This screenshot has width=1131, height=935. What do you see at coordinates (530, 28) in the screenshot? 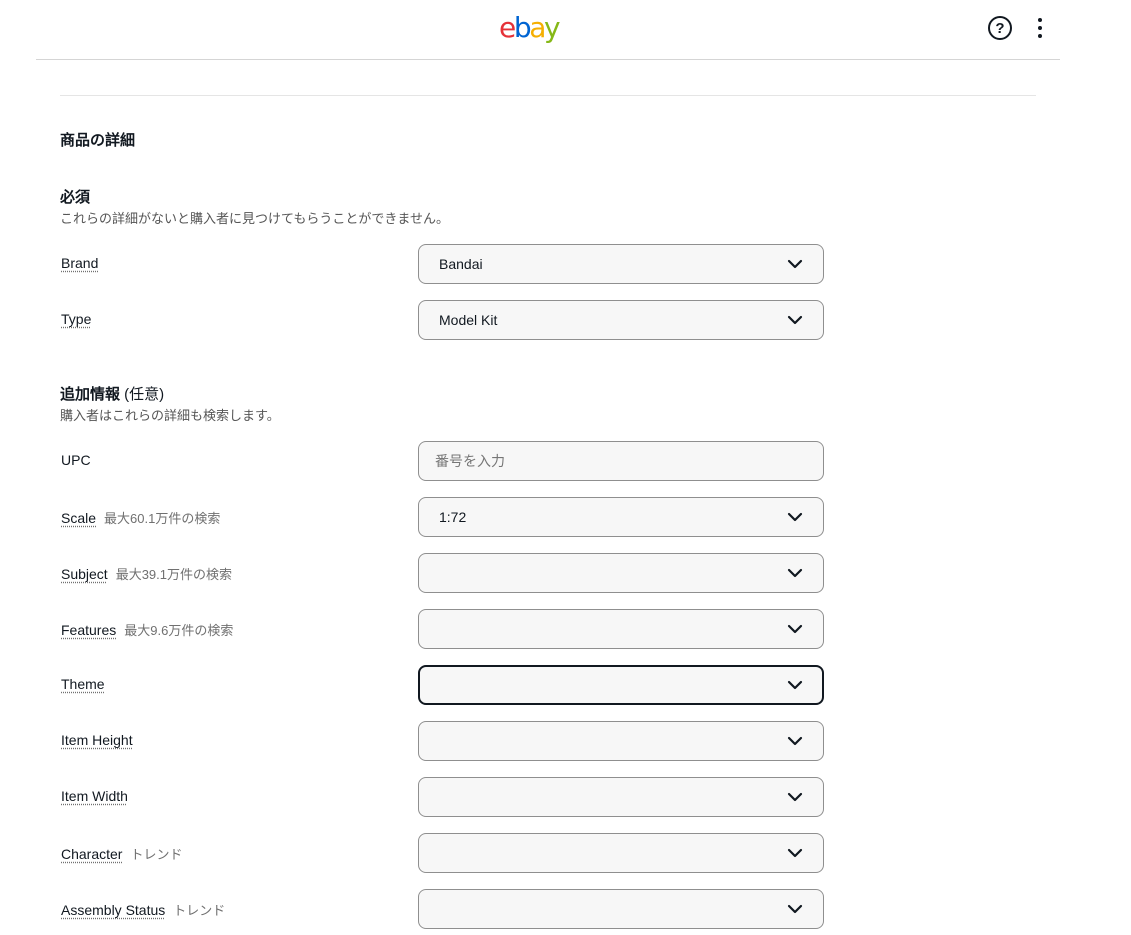
I see `ebay-logo: ebay` at bounding box center [530, 28].